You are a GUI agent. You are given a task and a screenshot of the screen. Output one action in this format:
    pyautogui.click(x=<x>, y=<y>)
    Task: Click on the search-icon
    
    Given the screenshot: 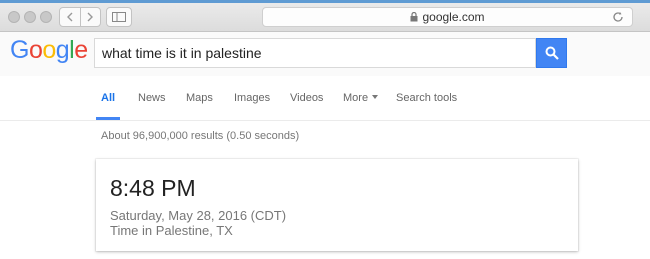 What is the action you would take?
    pyautogui.click(x=552, y=53)
    